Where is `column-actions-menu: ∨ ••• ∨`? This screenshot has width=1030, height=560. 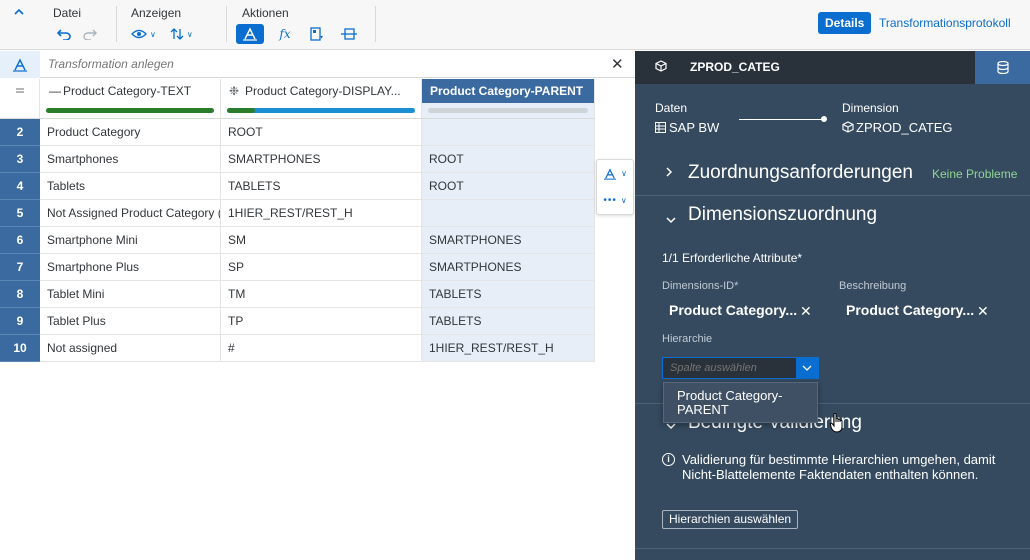
column-actions-menu: ∨ ••• ∨ is located at coordinates (615, 187).